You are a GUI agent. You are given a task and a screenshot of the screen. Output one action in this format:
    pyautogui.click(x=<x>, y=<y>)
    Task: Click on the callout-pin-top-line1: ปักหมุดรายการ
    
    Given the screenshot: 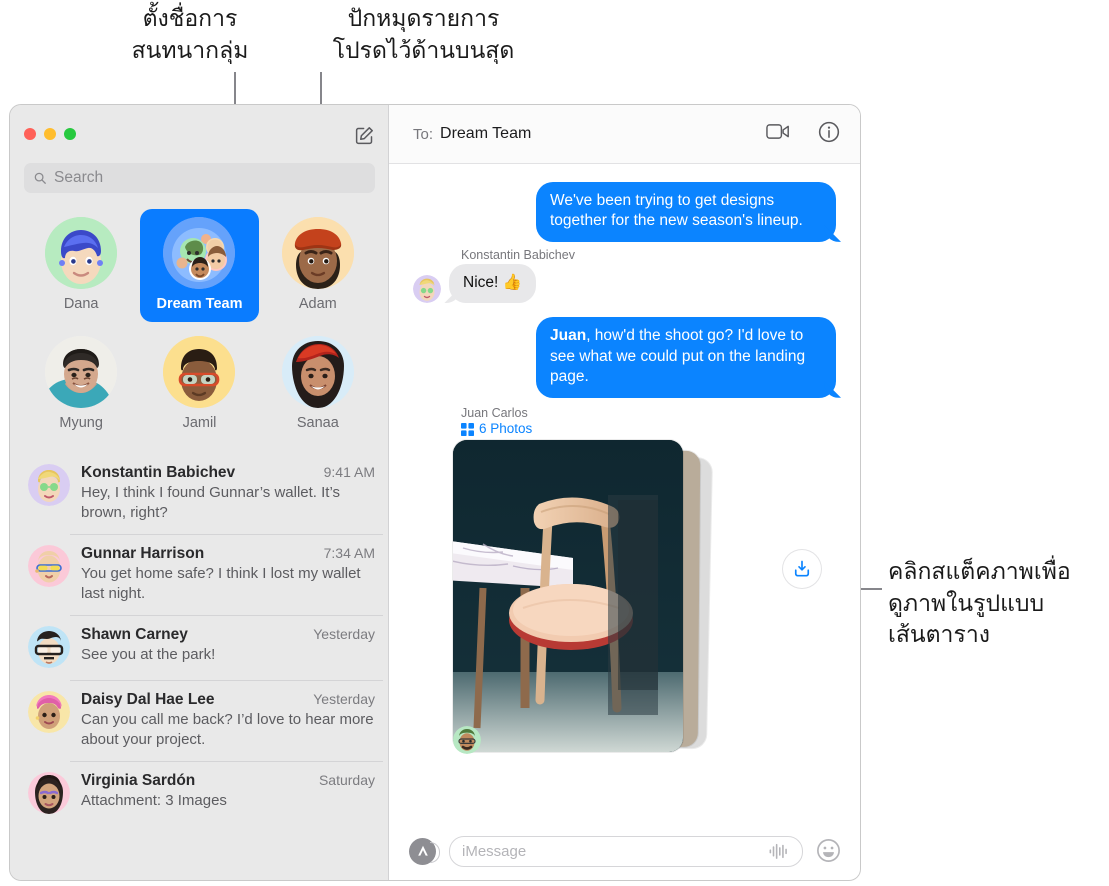 What is the action you would take?
    pyautogui.click(x=423, y=19)
    